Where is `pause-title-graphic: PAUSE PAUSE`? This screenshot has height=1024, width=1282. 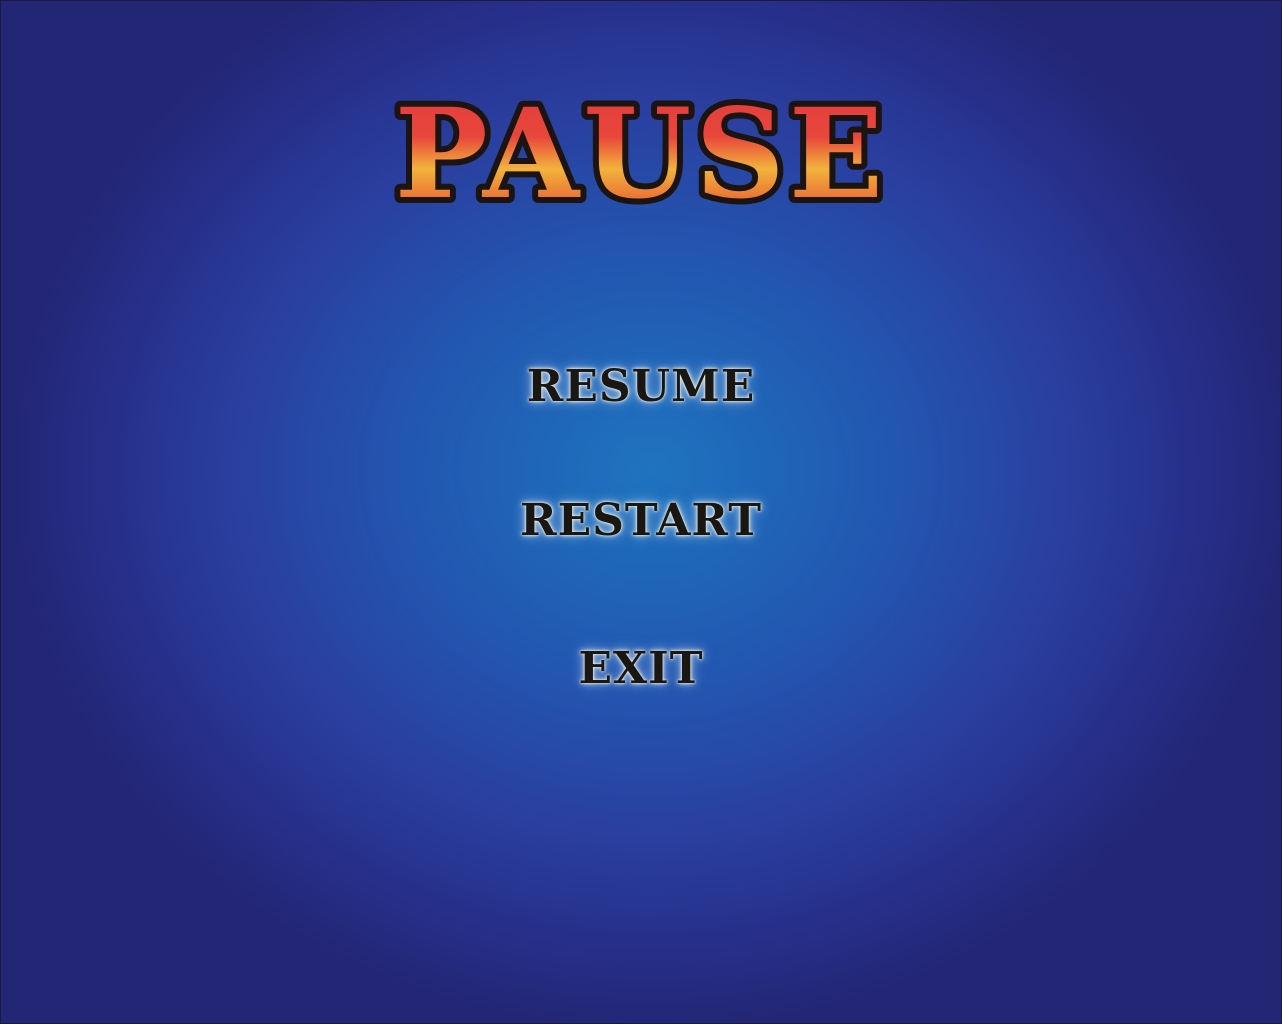 pause-title-graphic: PAUSE PAUSE is located at coordinates (639, 149).